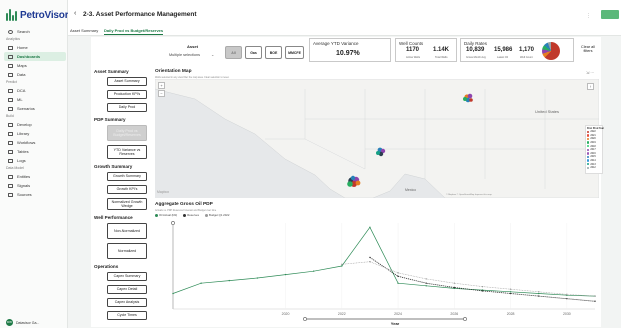 The image size is (621, 328). I want to click on app-logo: PetroVisor, so click(37, 15).